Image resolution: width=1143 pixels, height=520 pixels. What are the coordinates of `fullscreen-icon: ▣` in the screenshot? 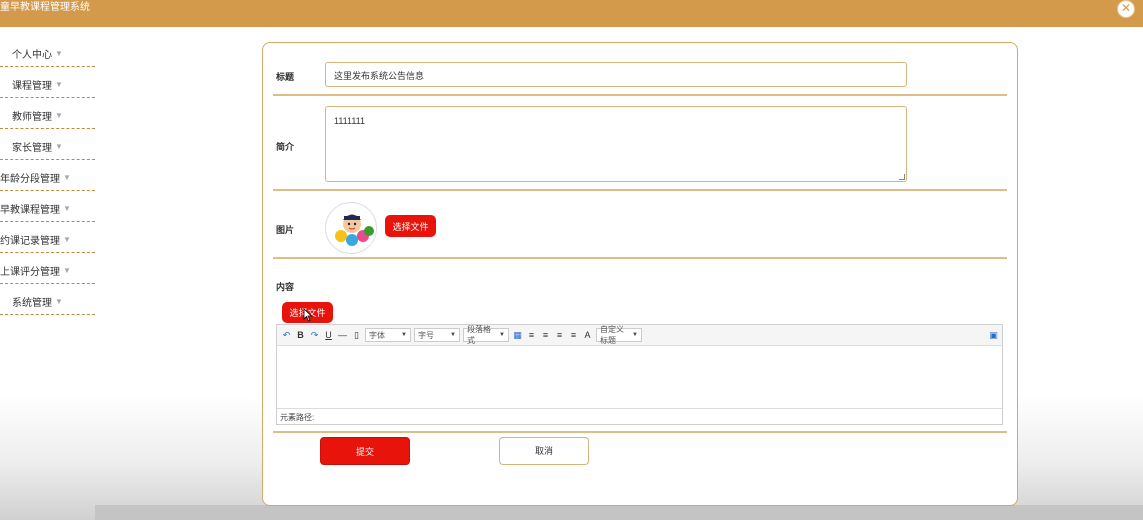 It's located at (993, 335).